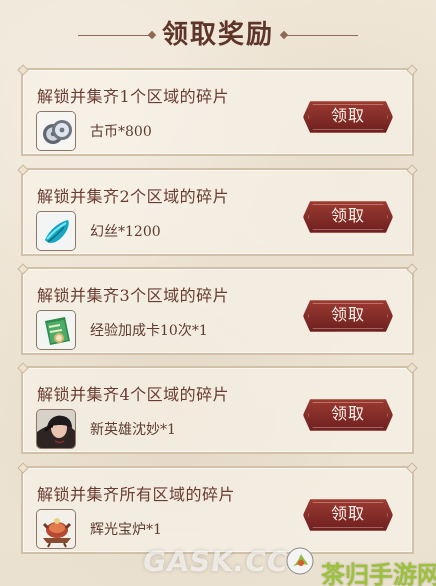 This screenshot has height=586, width=436. Describe the element at coordinates (217, 311) in the screenshot. I see `reward-card-3: 解锁并集齐3个区域的碎片 经验加成卡10次*1 领取` at that location.